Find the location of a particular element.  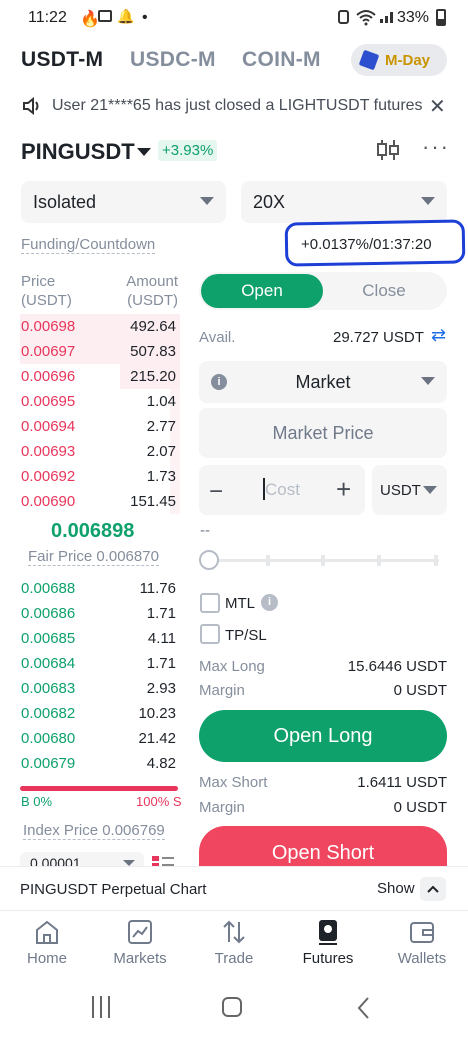

home-nav-icon is located at coordinates (232, 1007).